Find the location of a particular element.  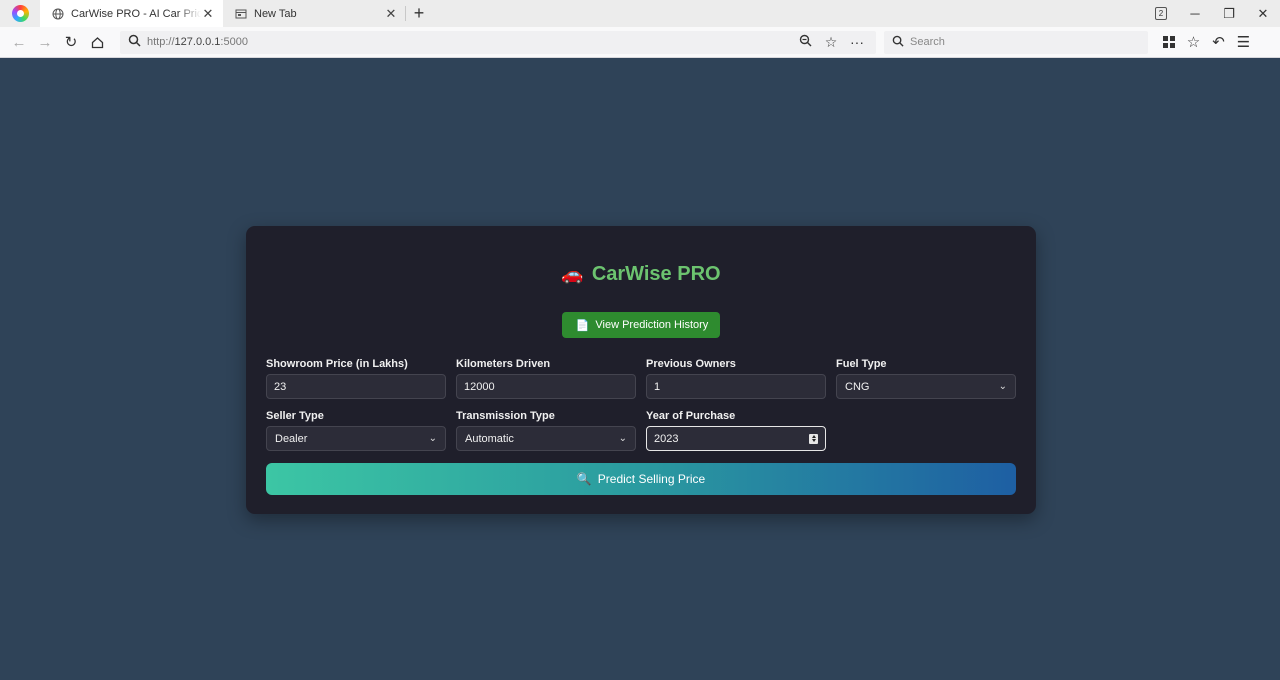

newtab-icon is located at coordinates (241, 14).